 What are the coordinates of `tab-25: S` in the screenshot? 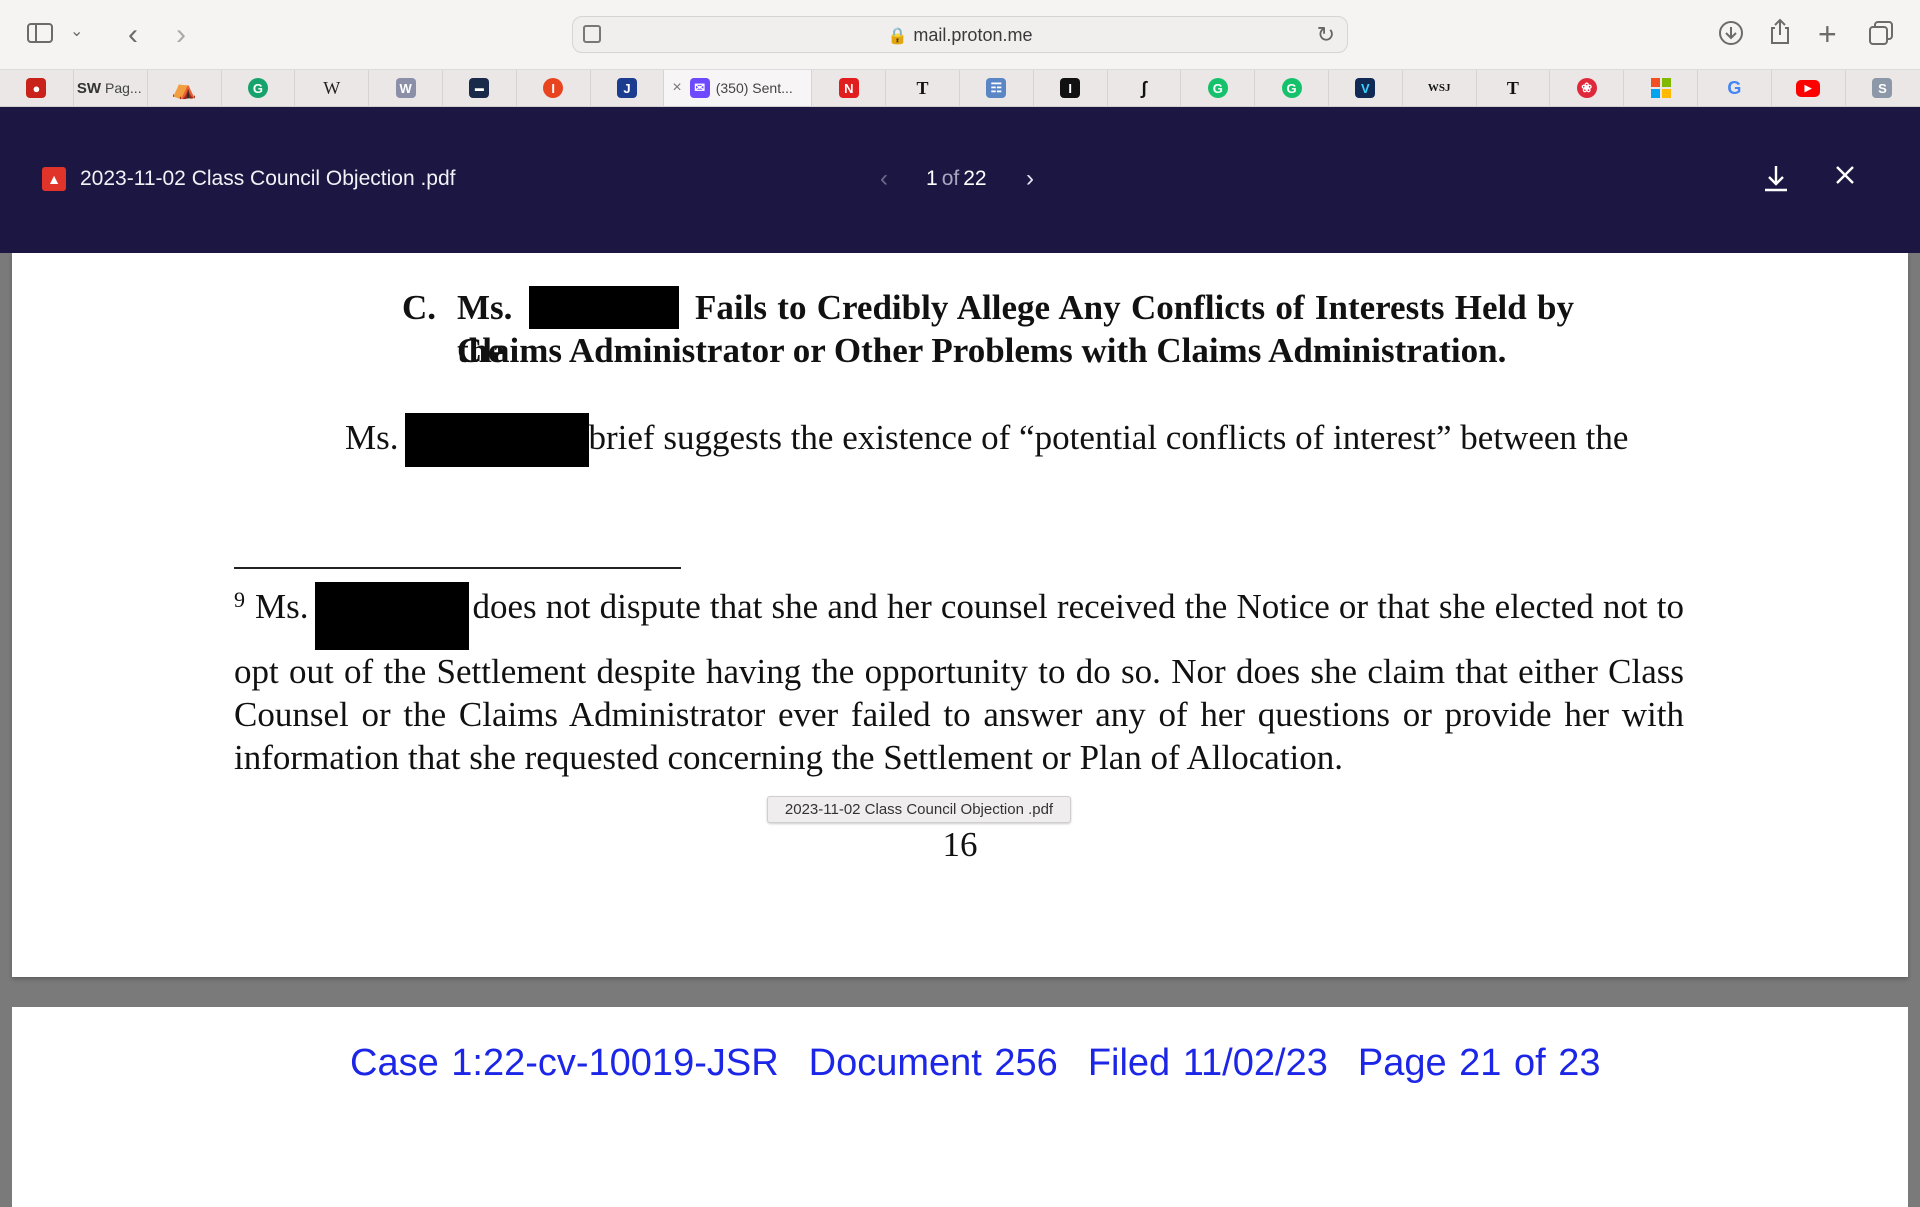 It's located at (1883, 88).